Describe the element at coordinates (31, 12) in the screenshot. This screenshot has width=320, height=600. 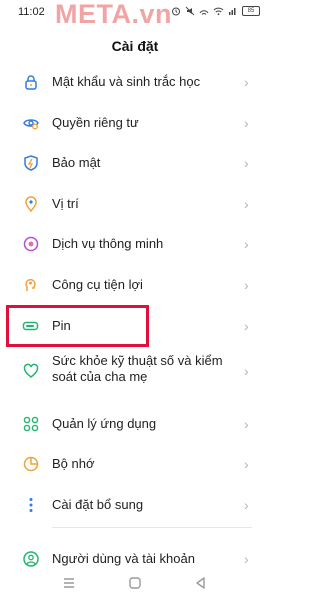
I see `status-time: 11:02` at that location.